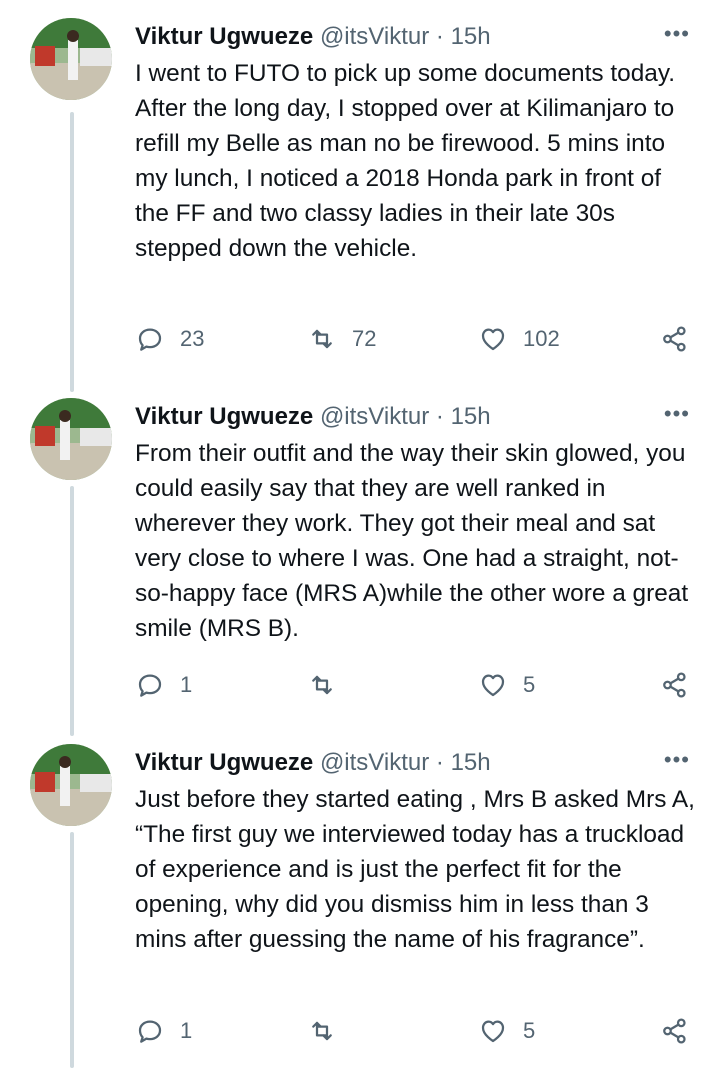  I want to click on like-count: 102, so click(541, 338).